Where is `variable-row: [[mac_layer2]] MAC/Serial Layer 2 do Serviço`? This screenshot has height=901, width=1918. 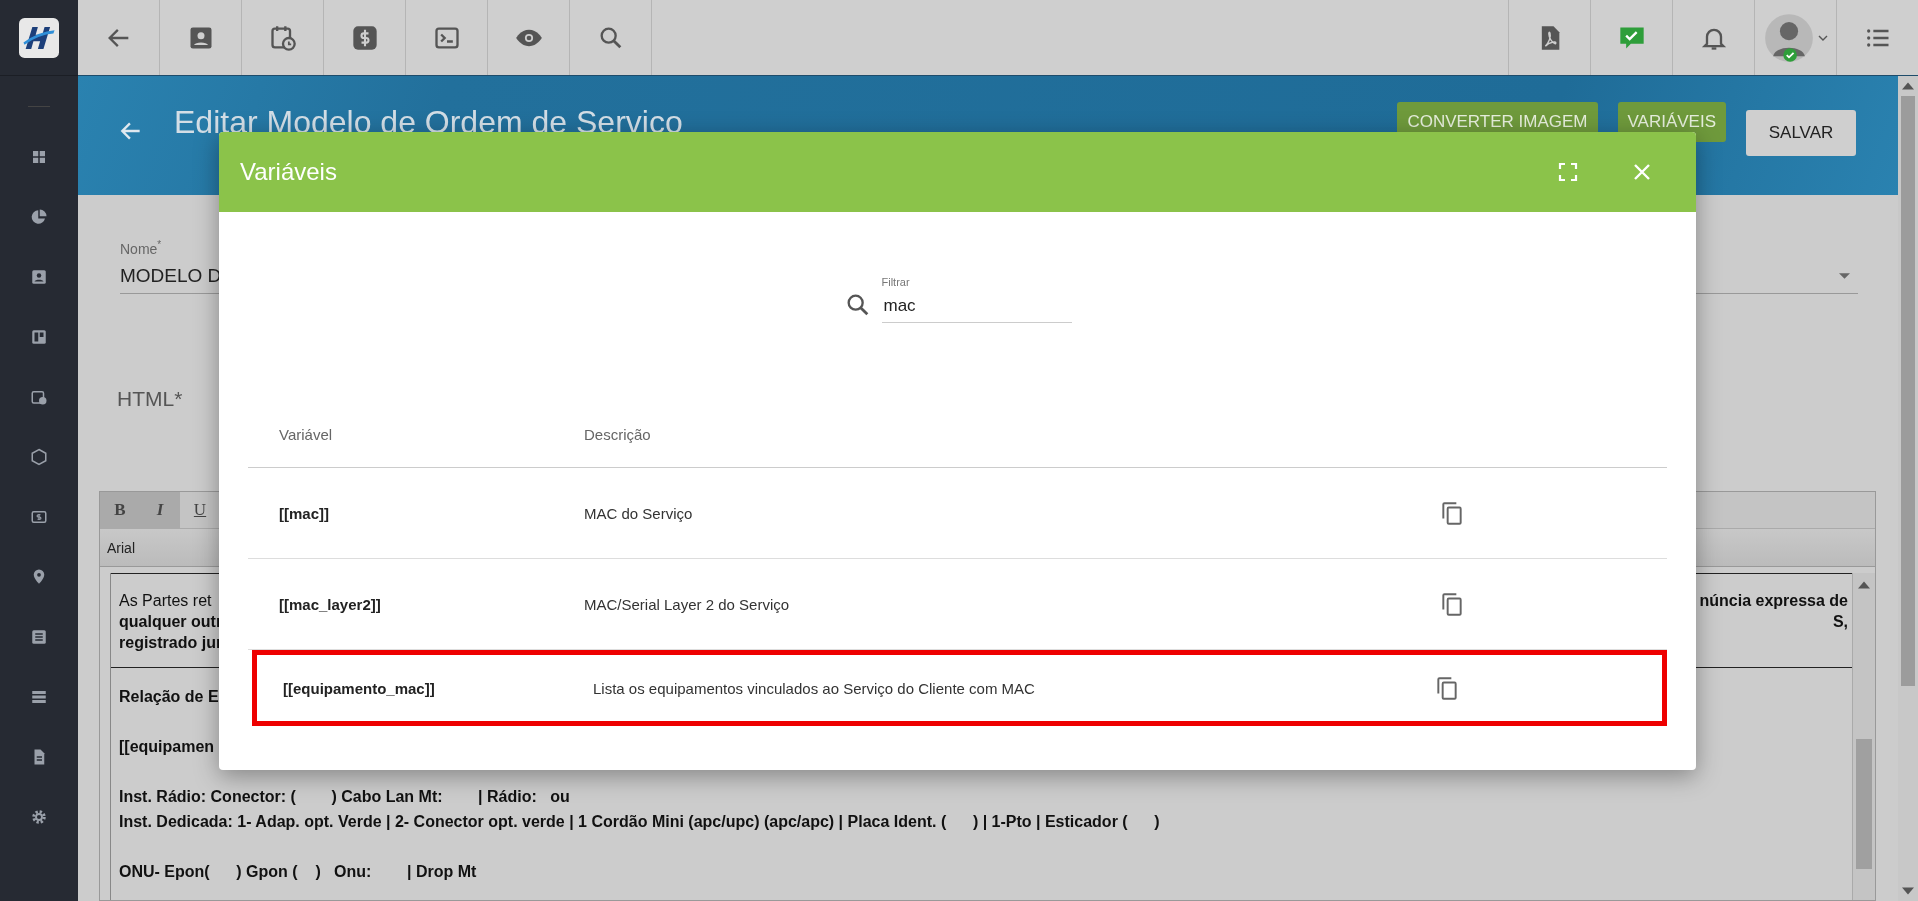
variable-row: [[mac_layer2]] MAC/Serial Layer 2 do Serviço is located at coordinates (957, 604).